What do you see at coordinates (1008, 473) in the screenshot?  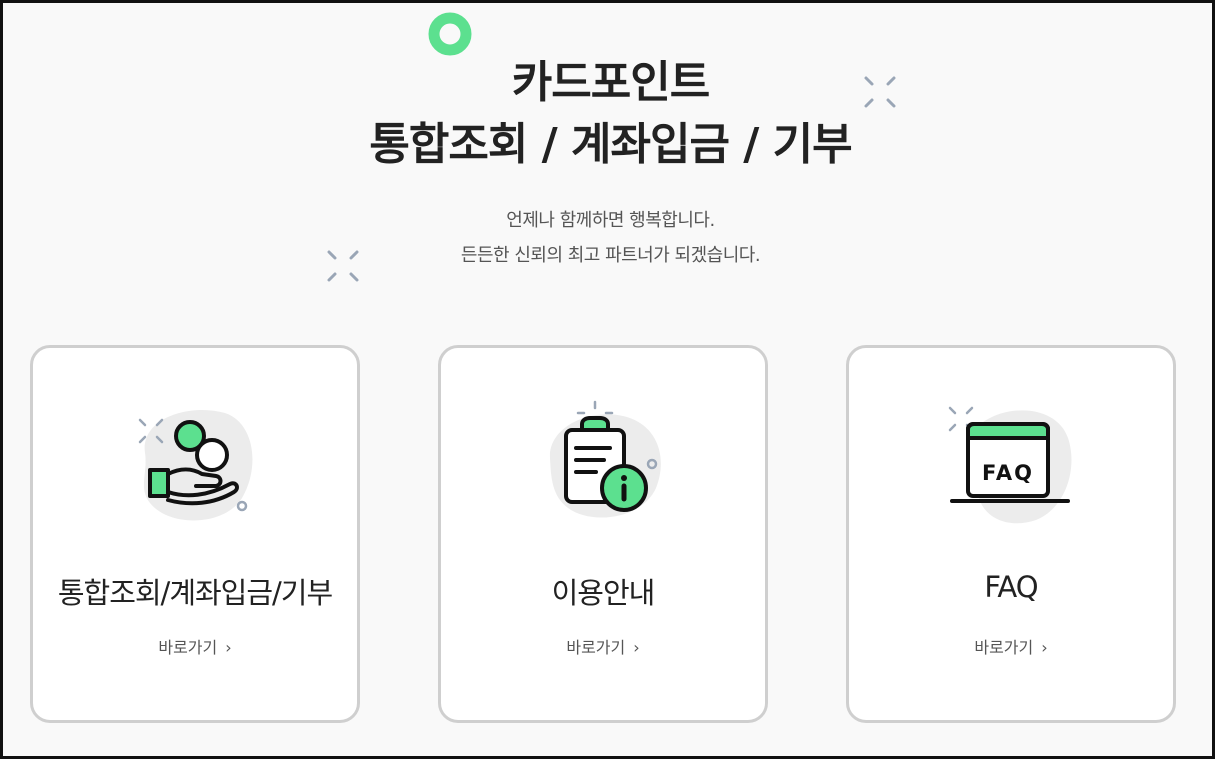 I see `faq-icon-text: FAQ` at bounding box center [1008, 473].